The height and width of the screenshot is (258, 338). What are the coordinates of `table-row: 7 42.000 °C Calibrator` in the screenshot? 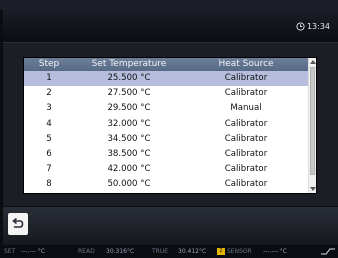 It's located at (166, 170).